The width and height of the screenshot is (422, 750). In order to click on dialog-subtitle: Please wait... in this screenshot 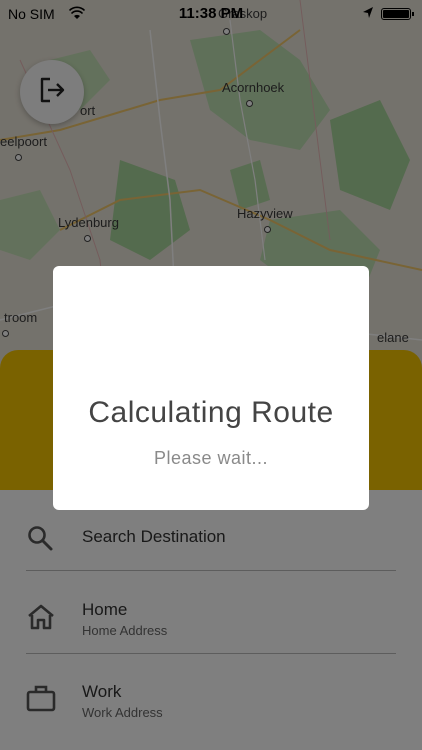, I will do `click(211, 458)`.